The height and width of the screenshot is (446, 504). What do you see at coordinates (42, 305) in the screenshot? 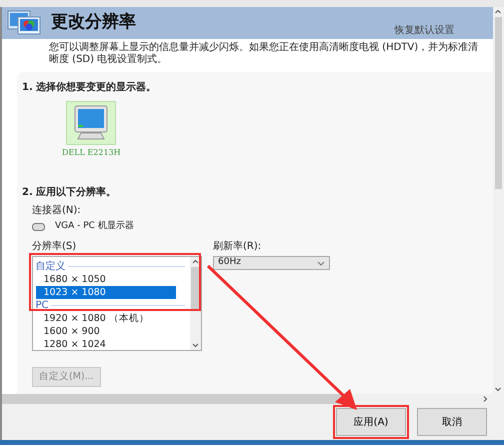
I see `group-header: PC` at bounding box center [42, 305].